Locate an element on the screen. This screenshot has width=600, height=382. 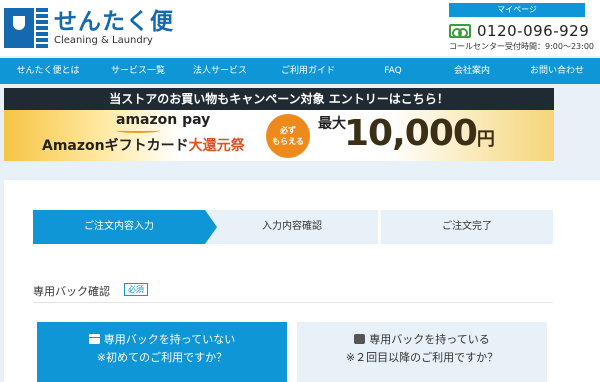
amazon-pay-logo: amazon pay is located at coordinates (163, 120).